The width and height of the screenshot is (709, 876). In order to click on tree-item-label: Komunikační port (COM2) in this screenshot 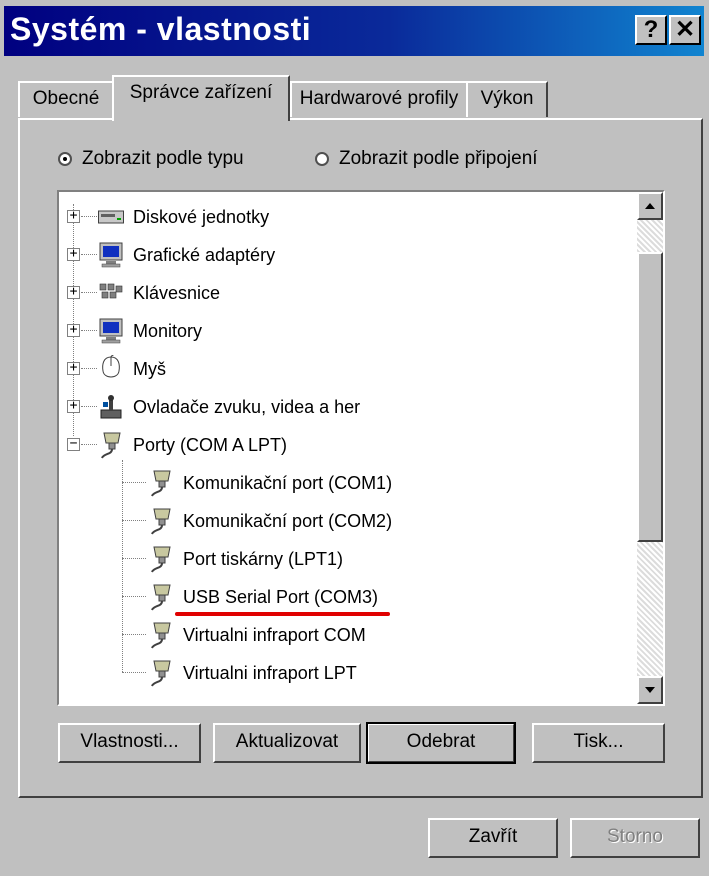, I will do `click(288, 520)`.